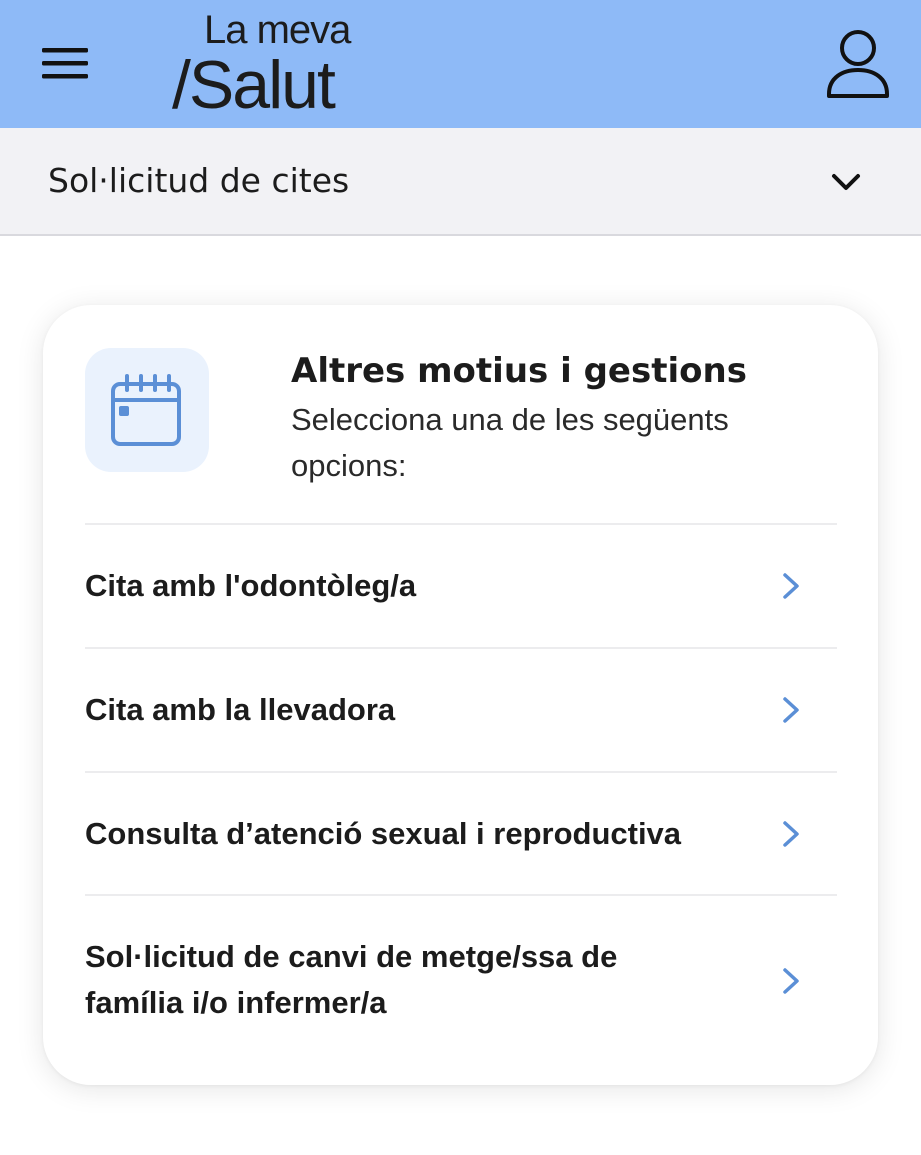 The image size is (921, 1155). Describe the element at coordinates (199, 180) in the screenshot. I see `section-title: Sol·licitud de cites` at that location.